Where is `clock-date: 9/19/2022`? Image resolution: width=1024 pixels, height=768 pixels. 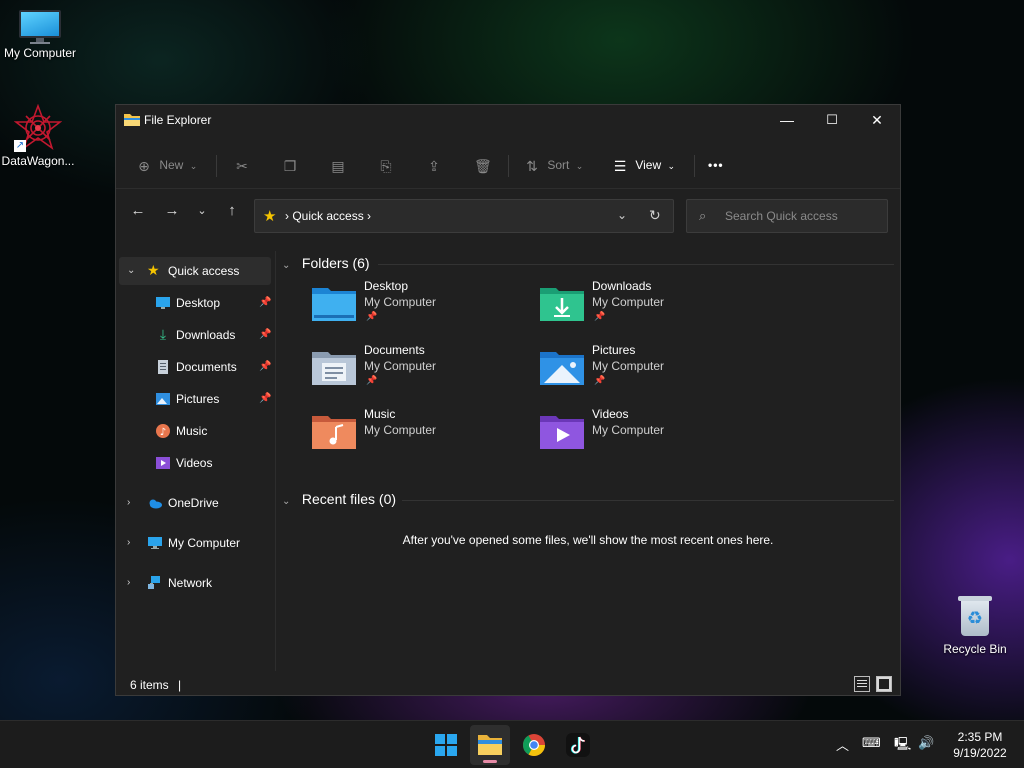 clock-date: 9/19/2022 is located at coordinates (980, 753).